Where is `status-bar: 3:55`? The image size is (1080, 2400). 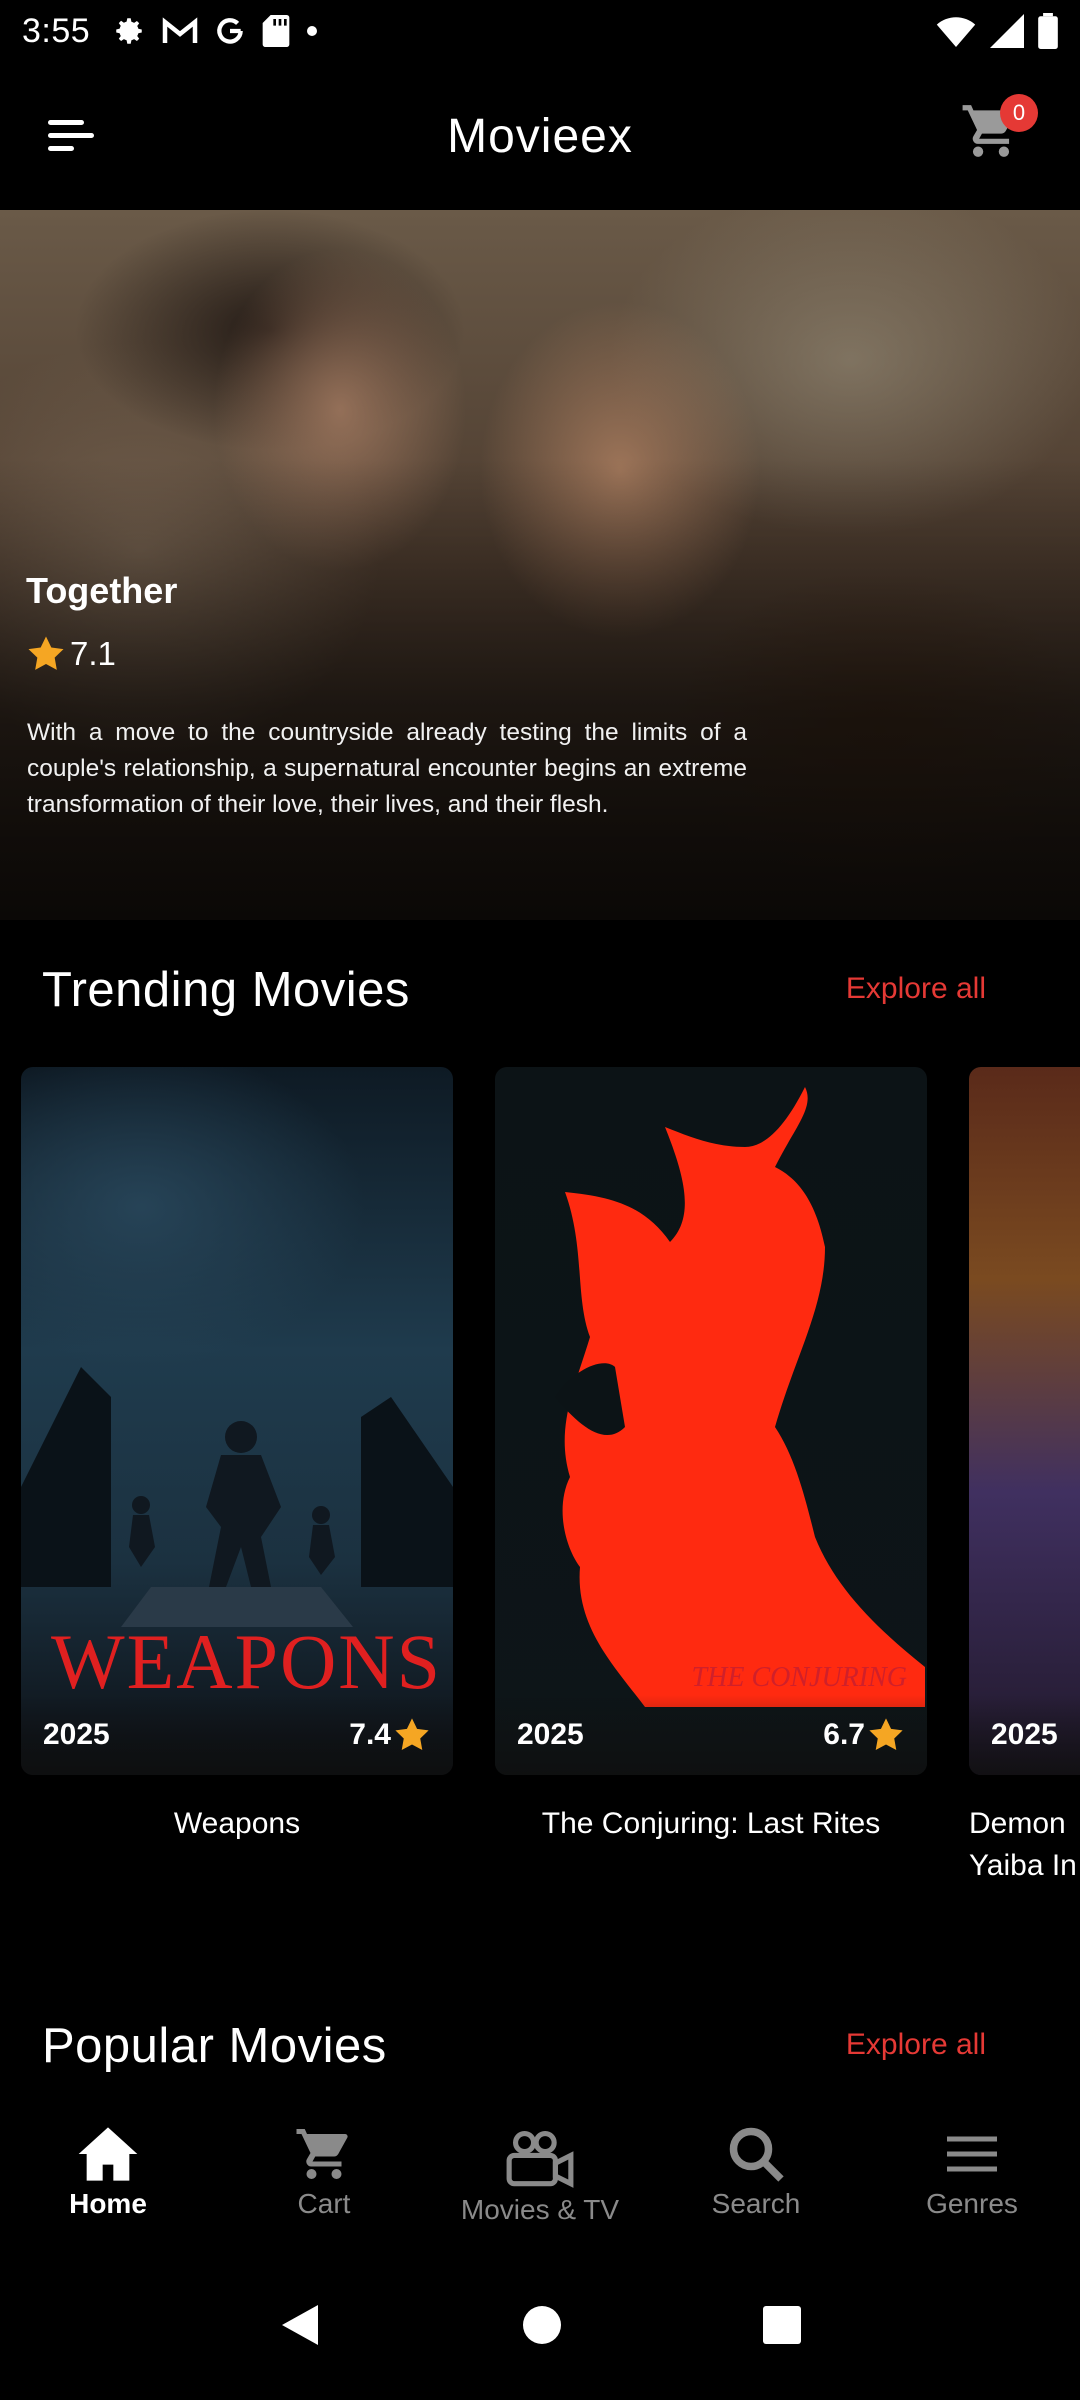 status-bar: 3:55 is located at coordinates (540, 31).